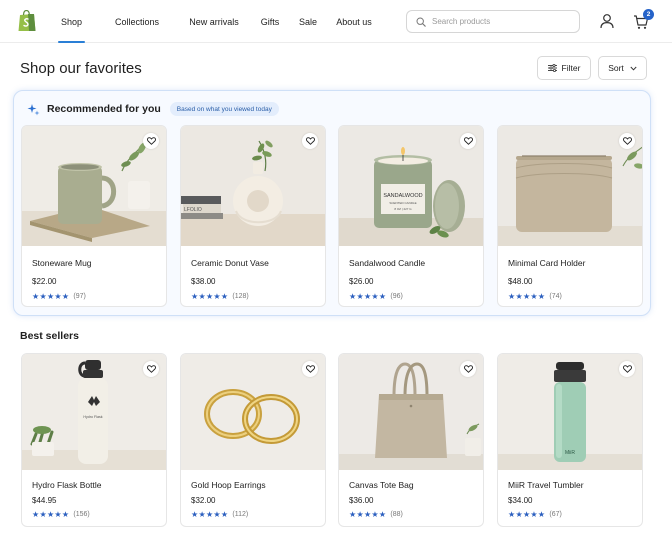  Describe the element at coordinates (104, 109) in the screenshot. I see `recommended-title: Recommended for you` at that location.